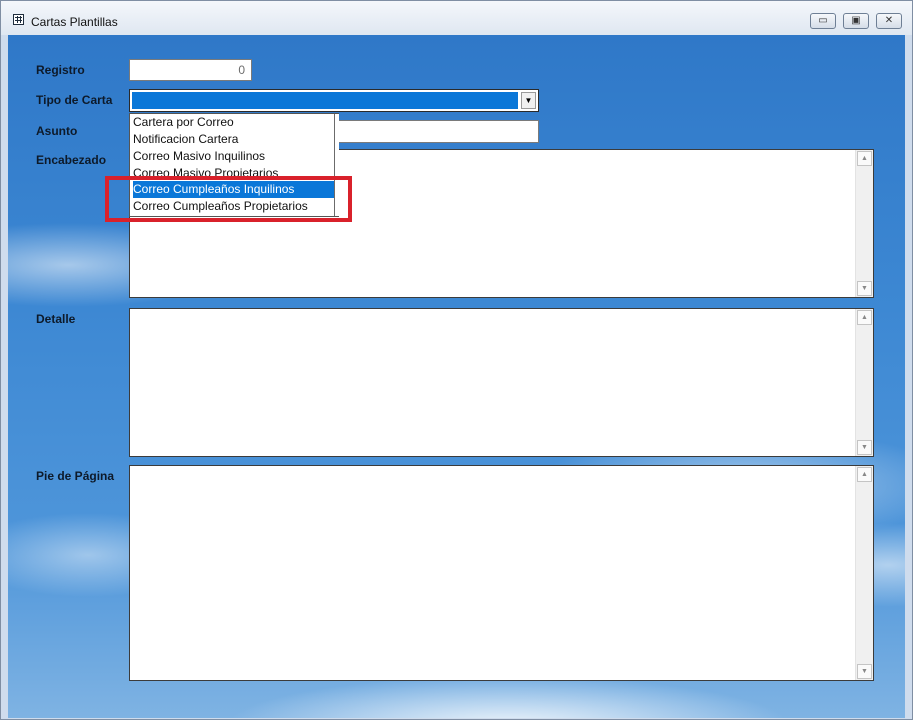  I want to click on registro-label: Registro, so click(60, 70).